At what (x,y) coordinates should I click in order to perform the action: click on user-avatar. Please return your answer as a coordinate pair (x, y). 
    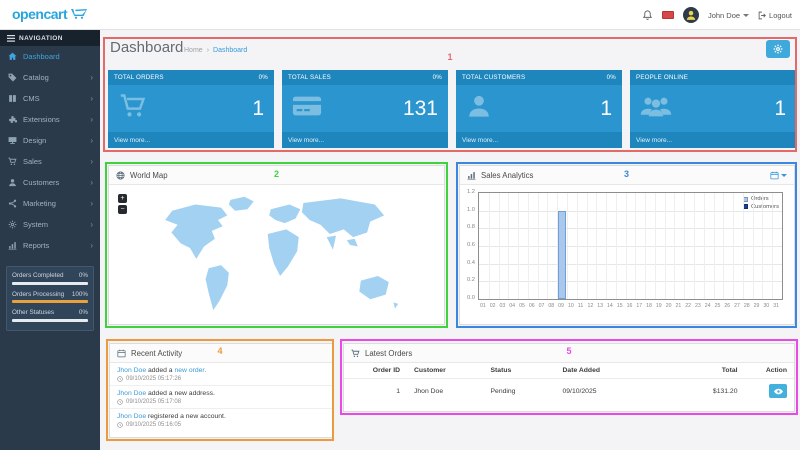
    Looking at the image, I should click on (690, 15).